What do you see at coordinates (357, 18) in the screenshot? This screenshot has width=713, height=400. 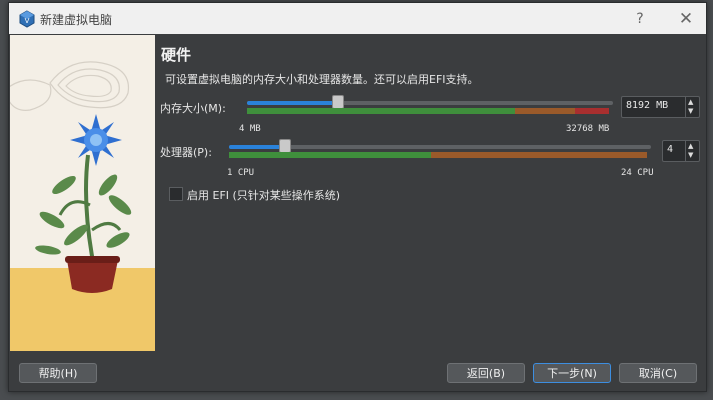 I see `title-bar: V 新建虚拟电脑 ? ✕` at bounding box center [357, 18].